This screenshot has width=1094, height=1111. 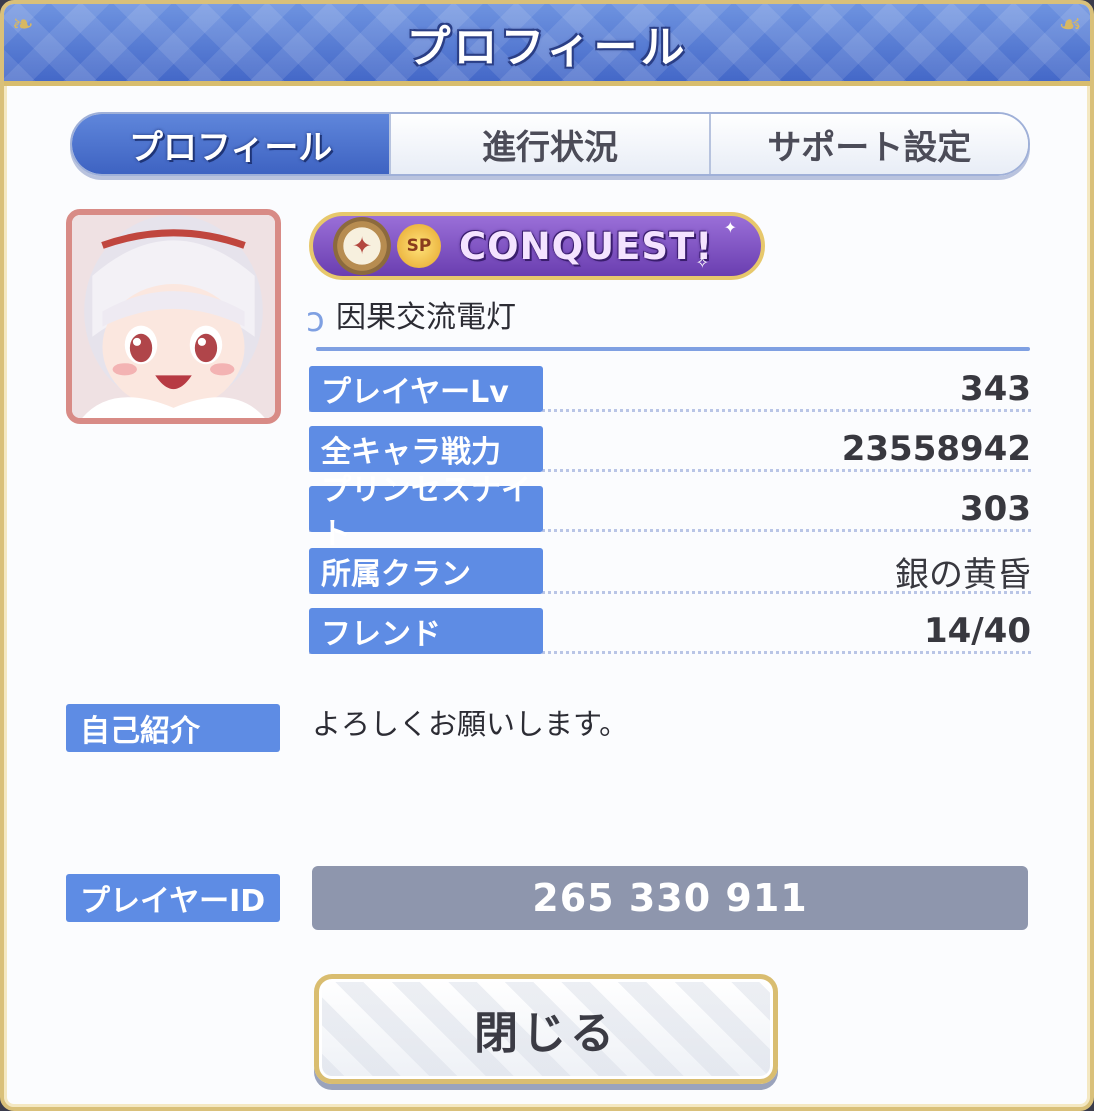 What do you see at coordinates (963, 574) in the screenshot?
I see `stat-value: 銀の黄昏` at bounding box center [963, 574].